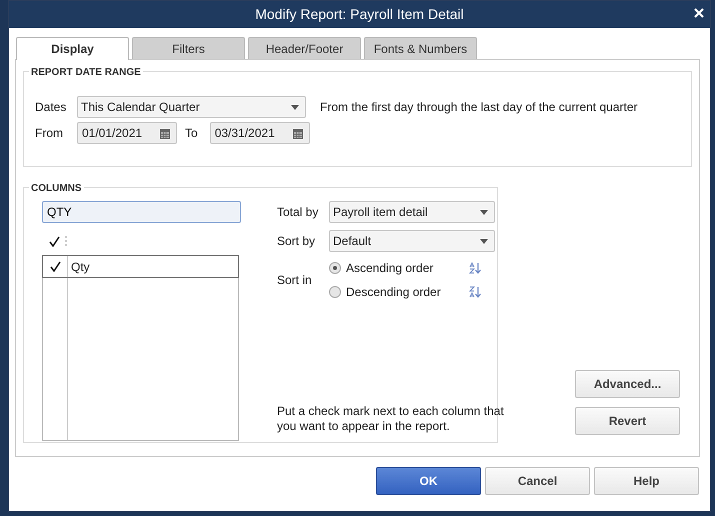 The image size is (715, 516). I want to click on field-label: To, so click(191, 133).